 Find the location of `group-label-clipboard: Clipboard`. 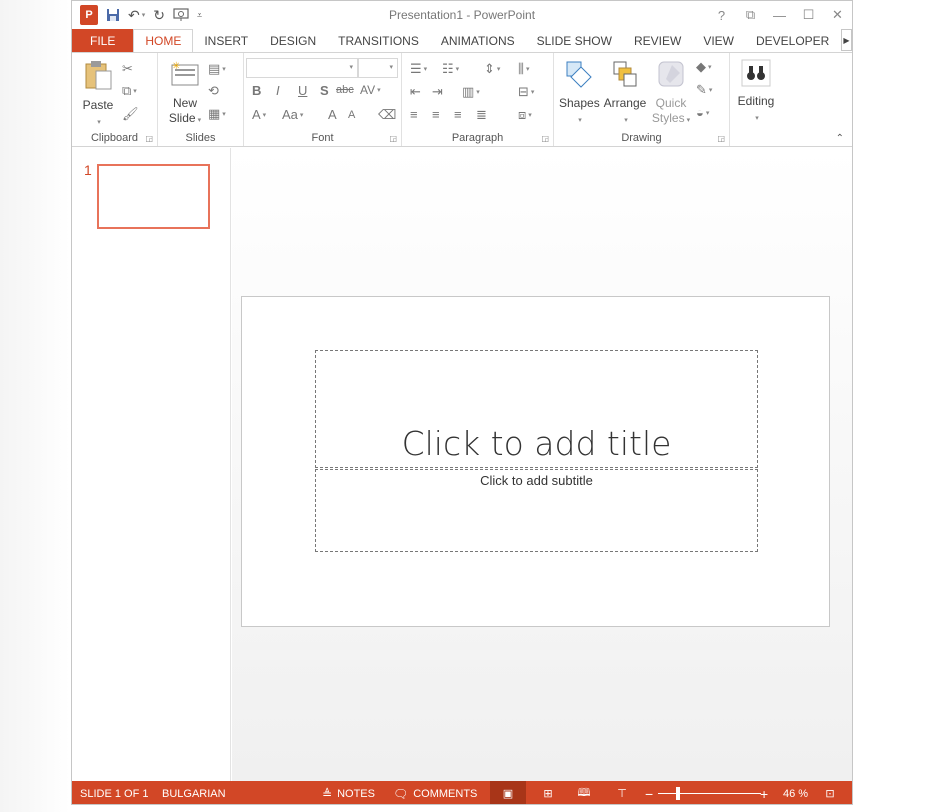

group-label-clipboard: Clipboard is located at coordinates (114, 138).